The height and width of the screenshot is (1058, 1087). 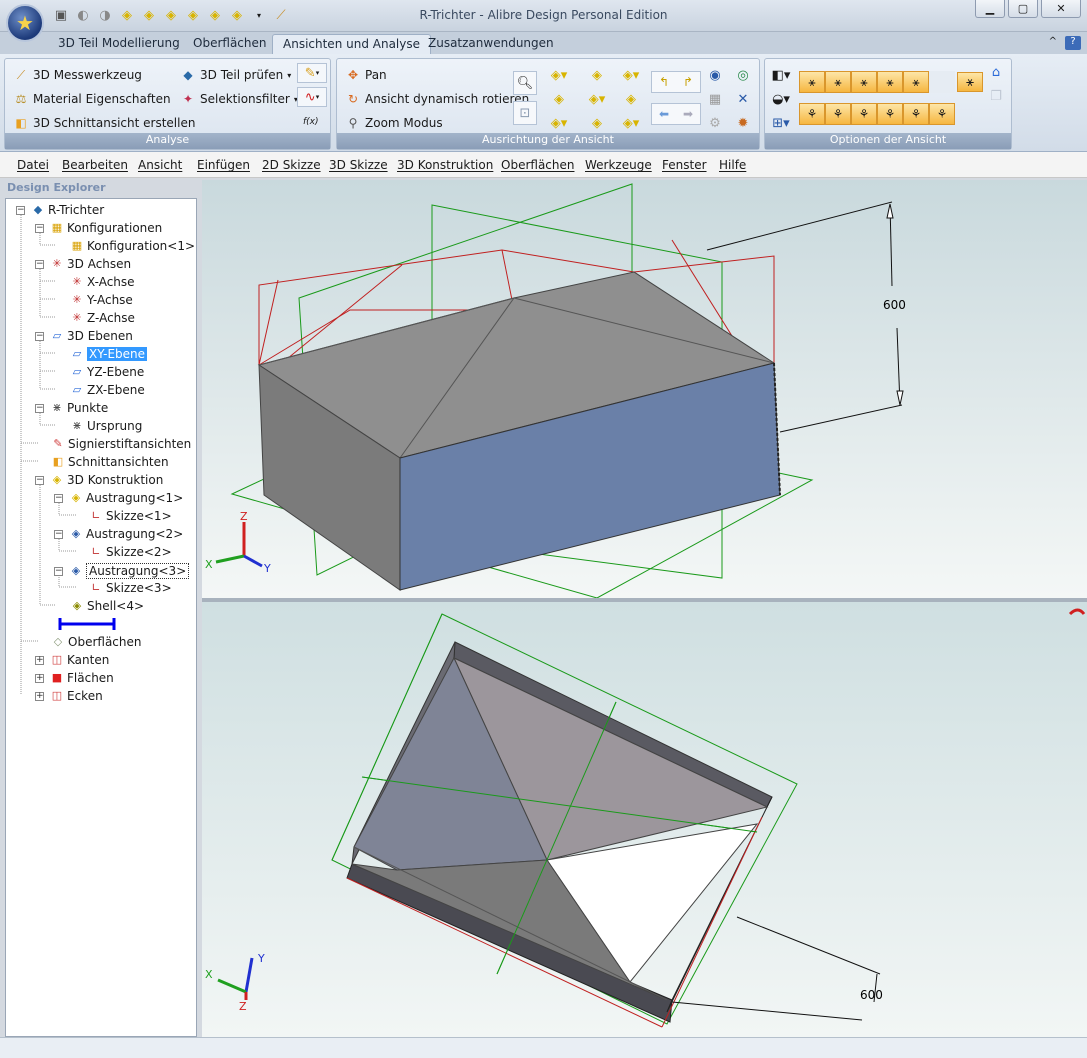 I want to click on tree-node-shell4: ◈ Shell<4>, so click(x=107, y=606).